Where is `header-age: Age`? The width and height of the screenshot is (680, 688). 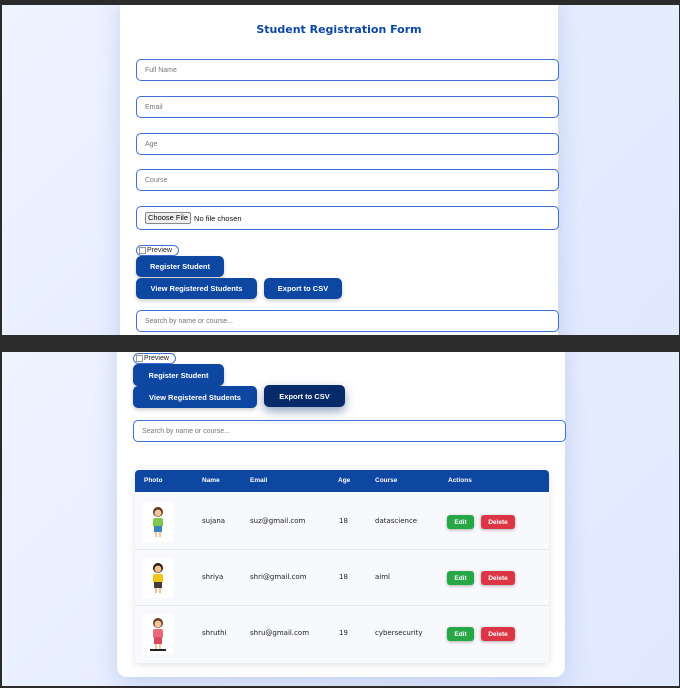 header-age: Age is located at coordinates (344, 480).